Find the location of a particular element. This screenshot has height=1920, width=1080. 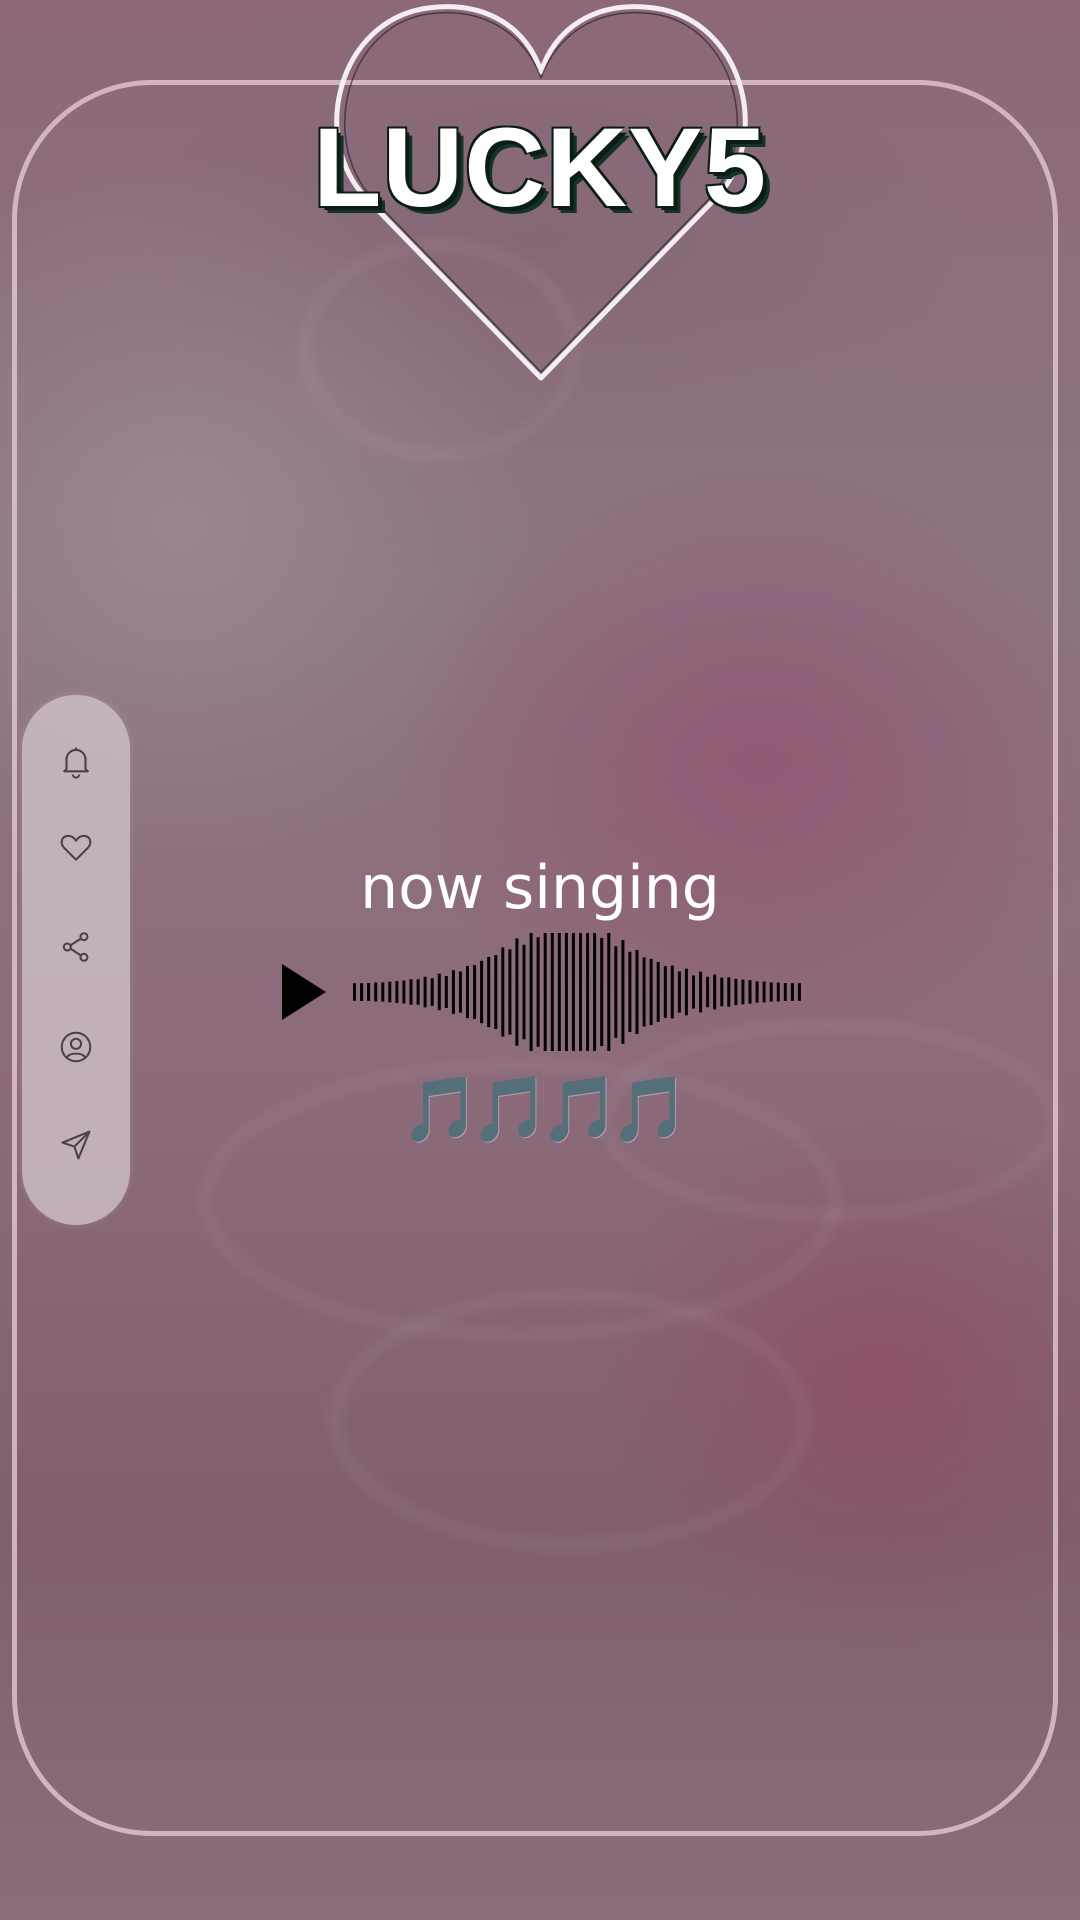

brand-logo-text: LUCKY5 is located at coordinates (540, 167).